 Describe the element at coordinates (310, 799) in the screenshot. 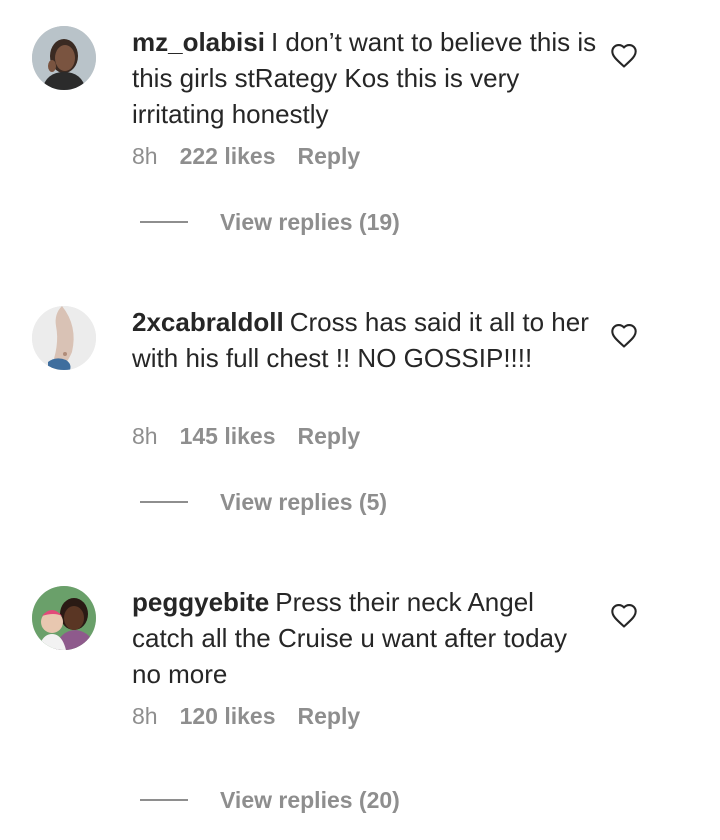

I see `view-replies-label: View replies (20)` at that location.